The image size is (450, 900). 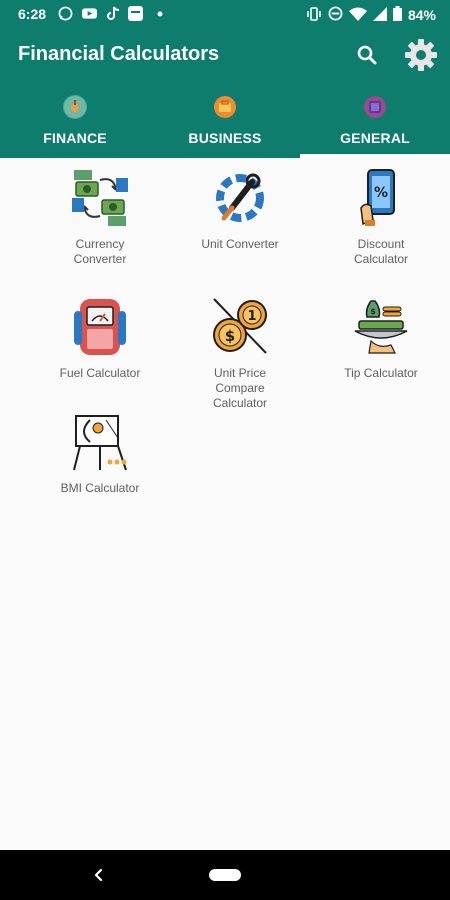 I want to click on phone-discount-icon: %, so click(x=381, y=198).